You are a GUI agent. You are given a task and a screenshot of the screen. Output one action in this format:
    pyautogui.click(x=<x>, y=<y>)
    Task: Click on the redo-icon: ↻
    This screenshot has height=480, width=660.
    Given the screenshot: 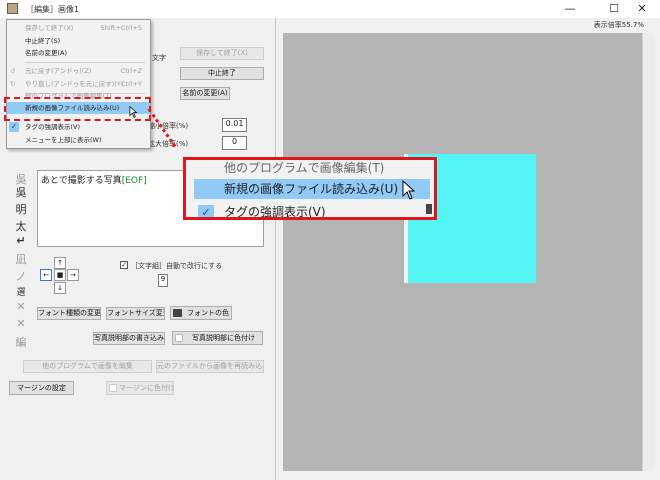 What is the action you would take?
    pyautogui.click(x=13, y=84)
    